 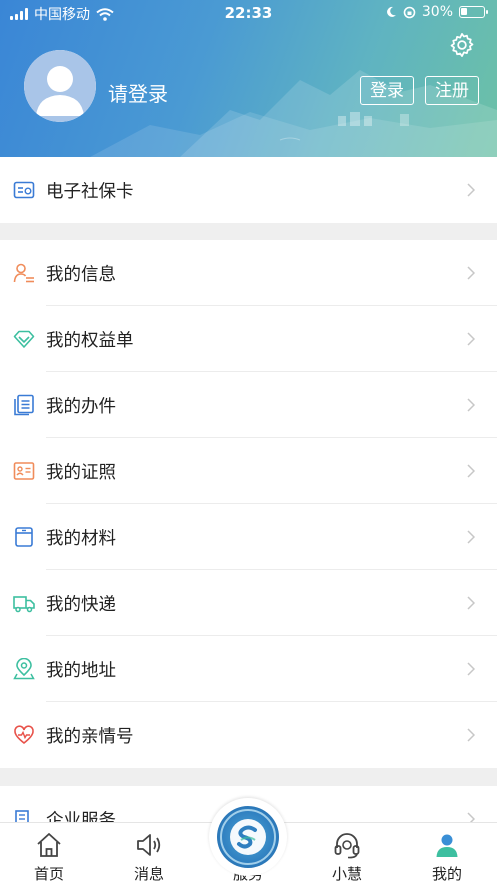 I want to click on location-icon, so click(x=24, y=669).